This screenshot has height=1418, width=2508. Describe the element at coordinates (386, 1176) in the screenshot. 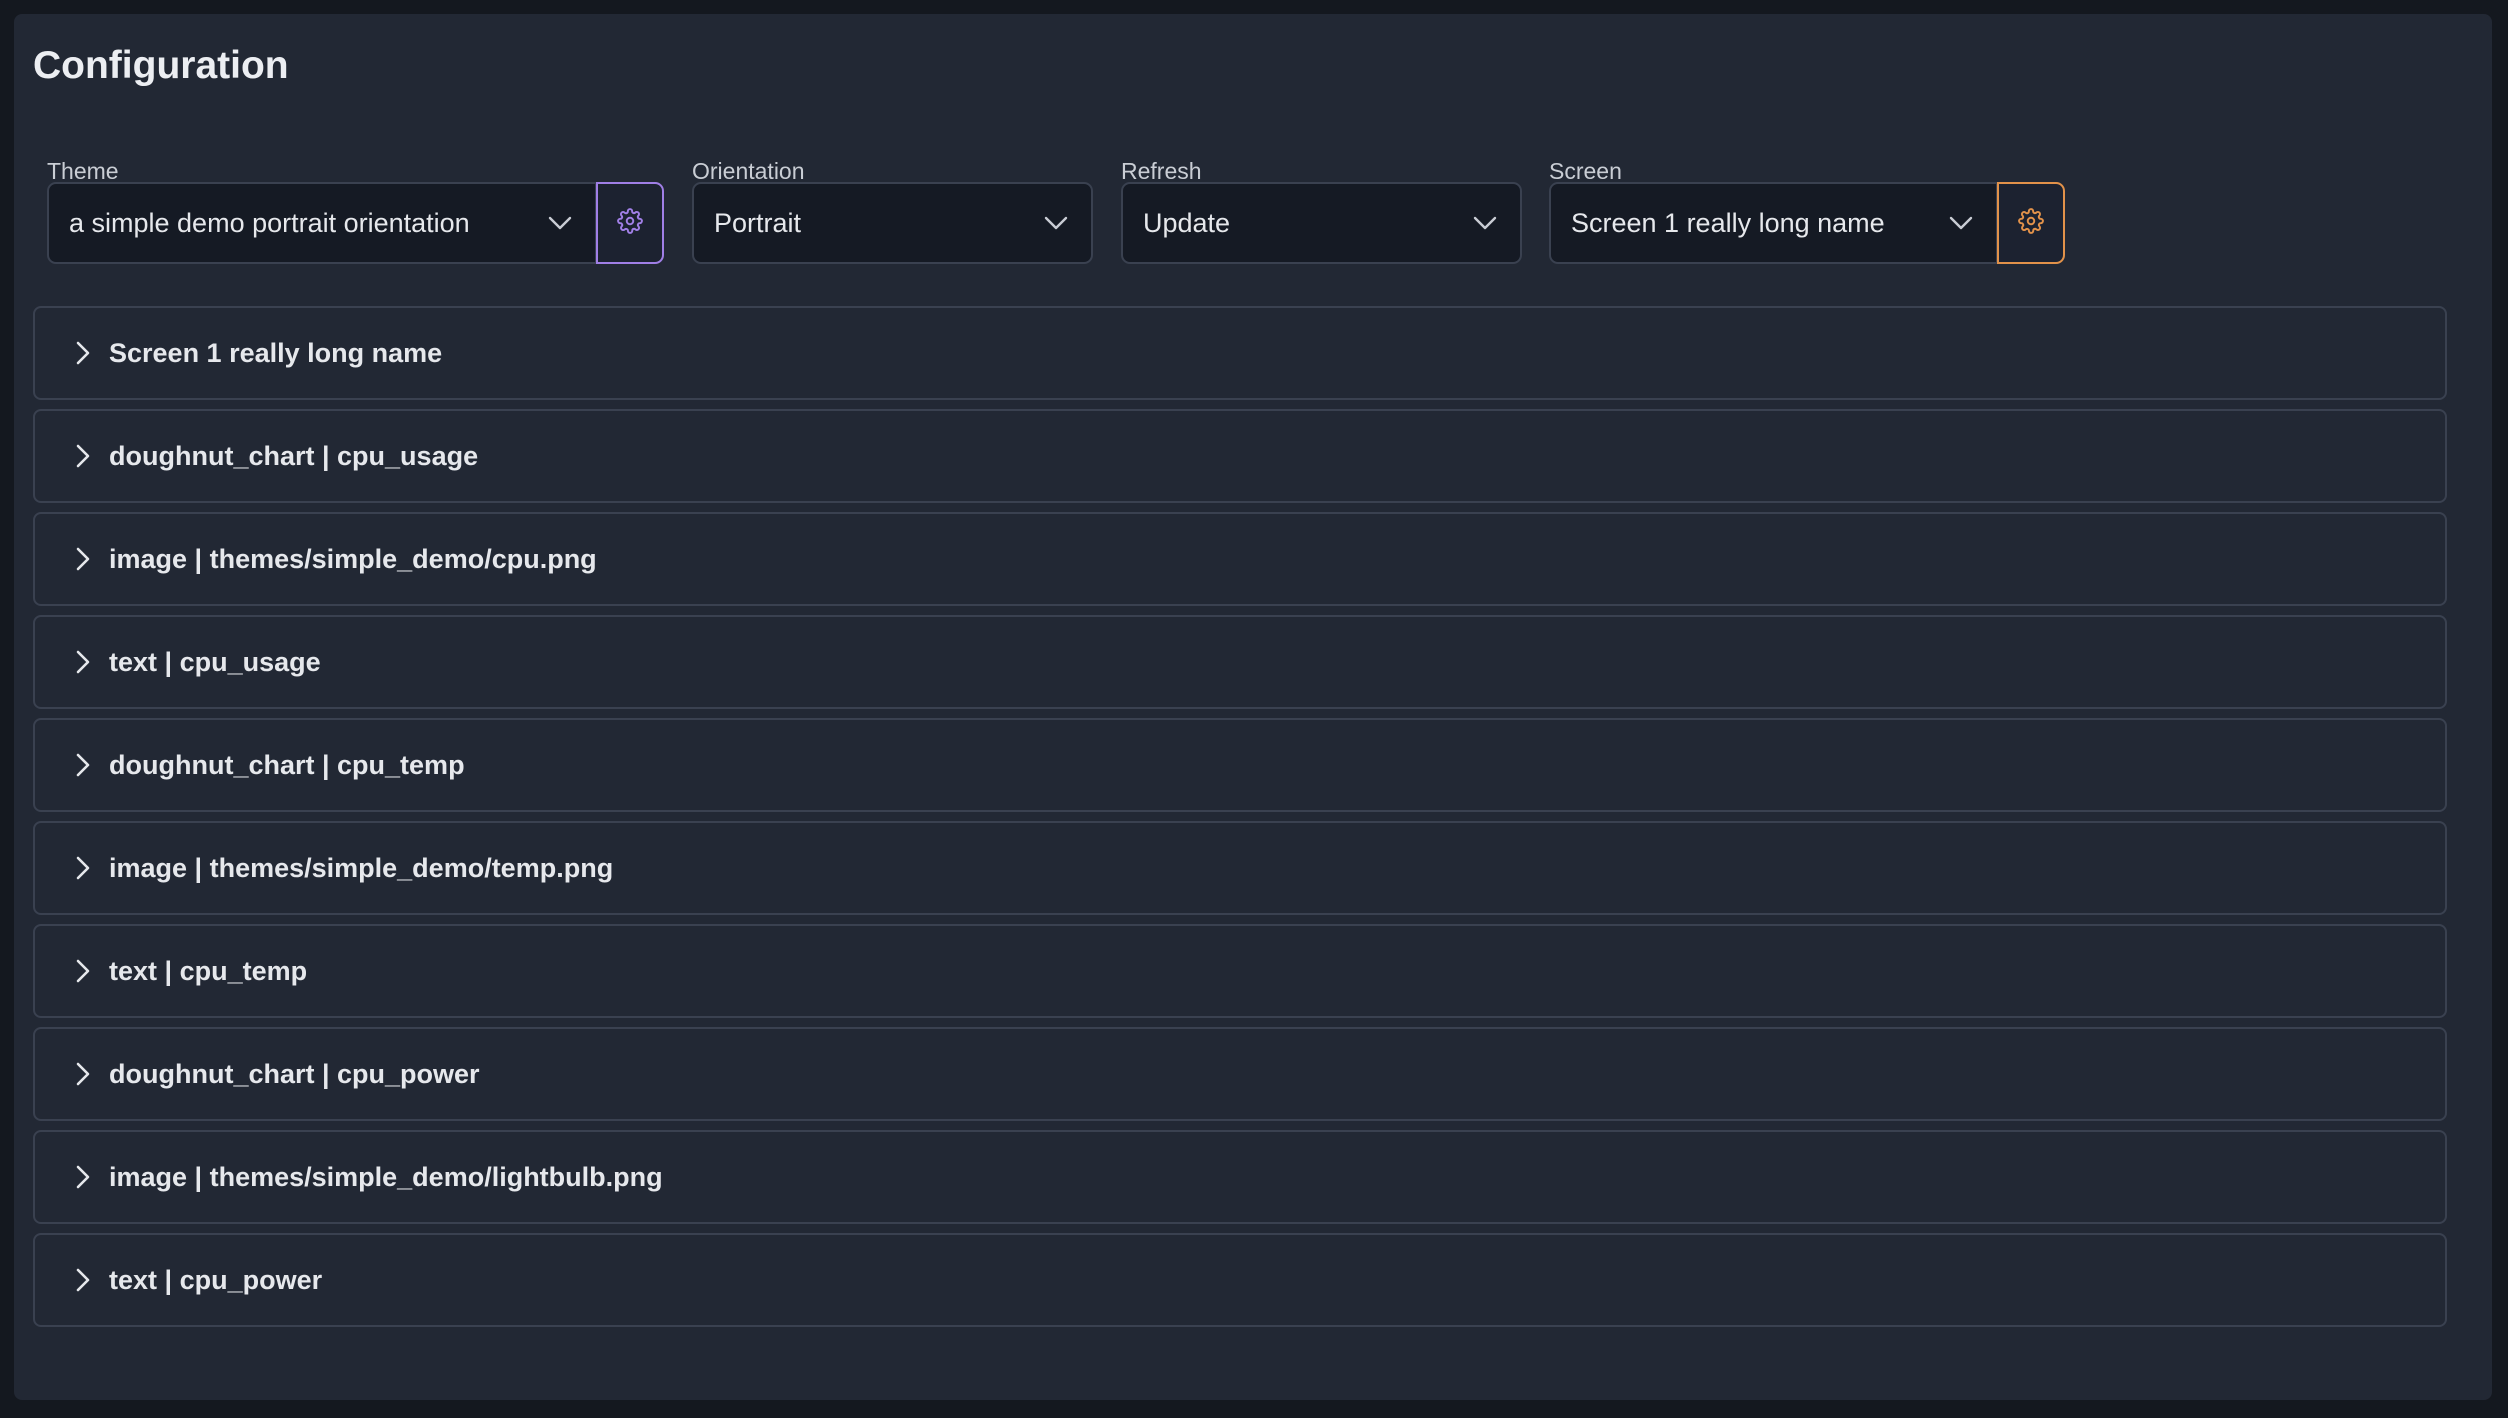

I see `accordion-item-label: image | themes/simple_demo/lightbulb.png` at that location.